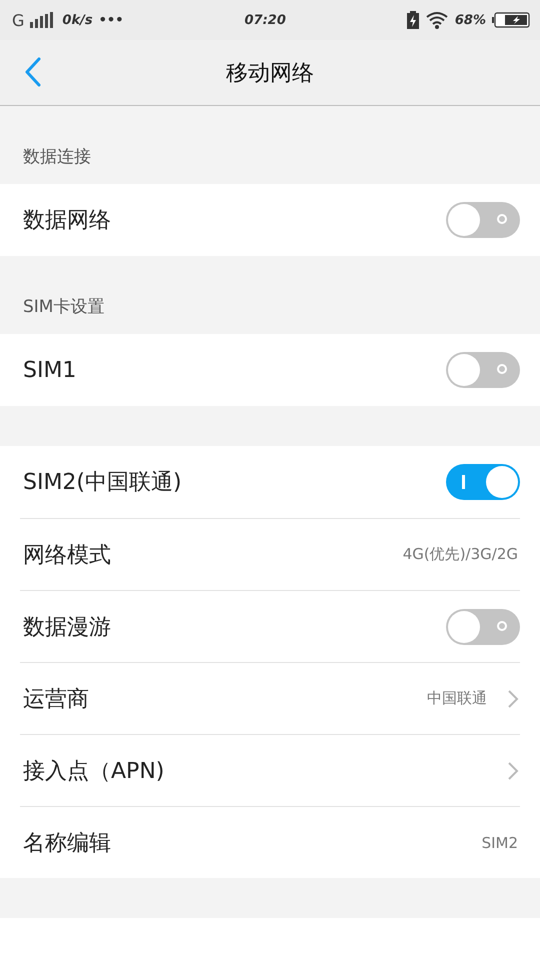  What do you see at coordinates (270, 770) in the screenshot?
I see `settings-row: 接入点（APN)` at bounding box center [270, 770].